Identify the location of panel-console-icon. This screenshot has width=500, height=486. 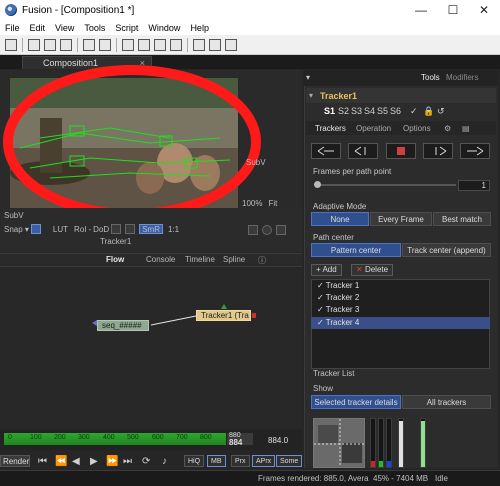
(144, 44).